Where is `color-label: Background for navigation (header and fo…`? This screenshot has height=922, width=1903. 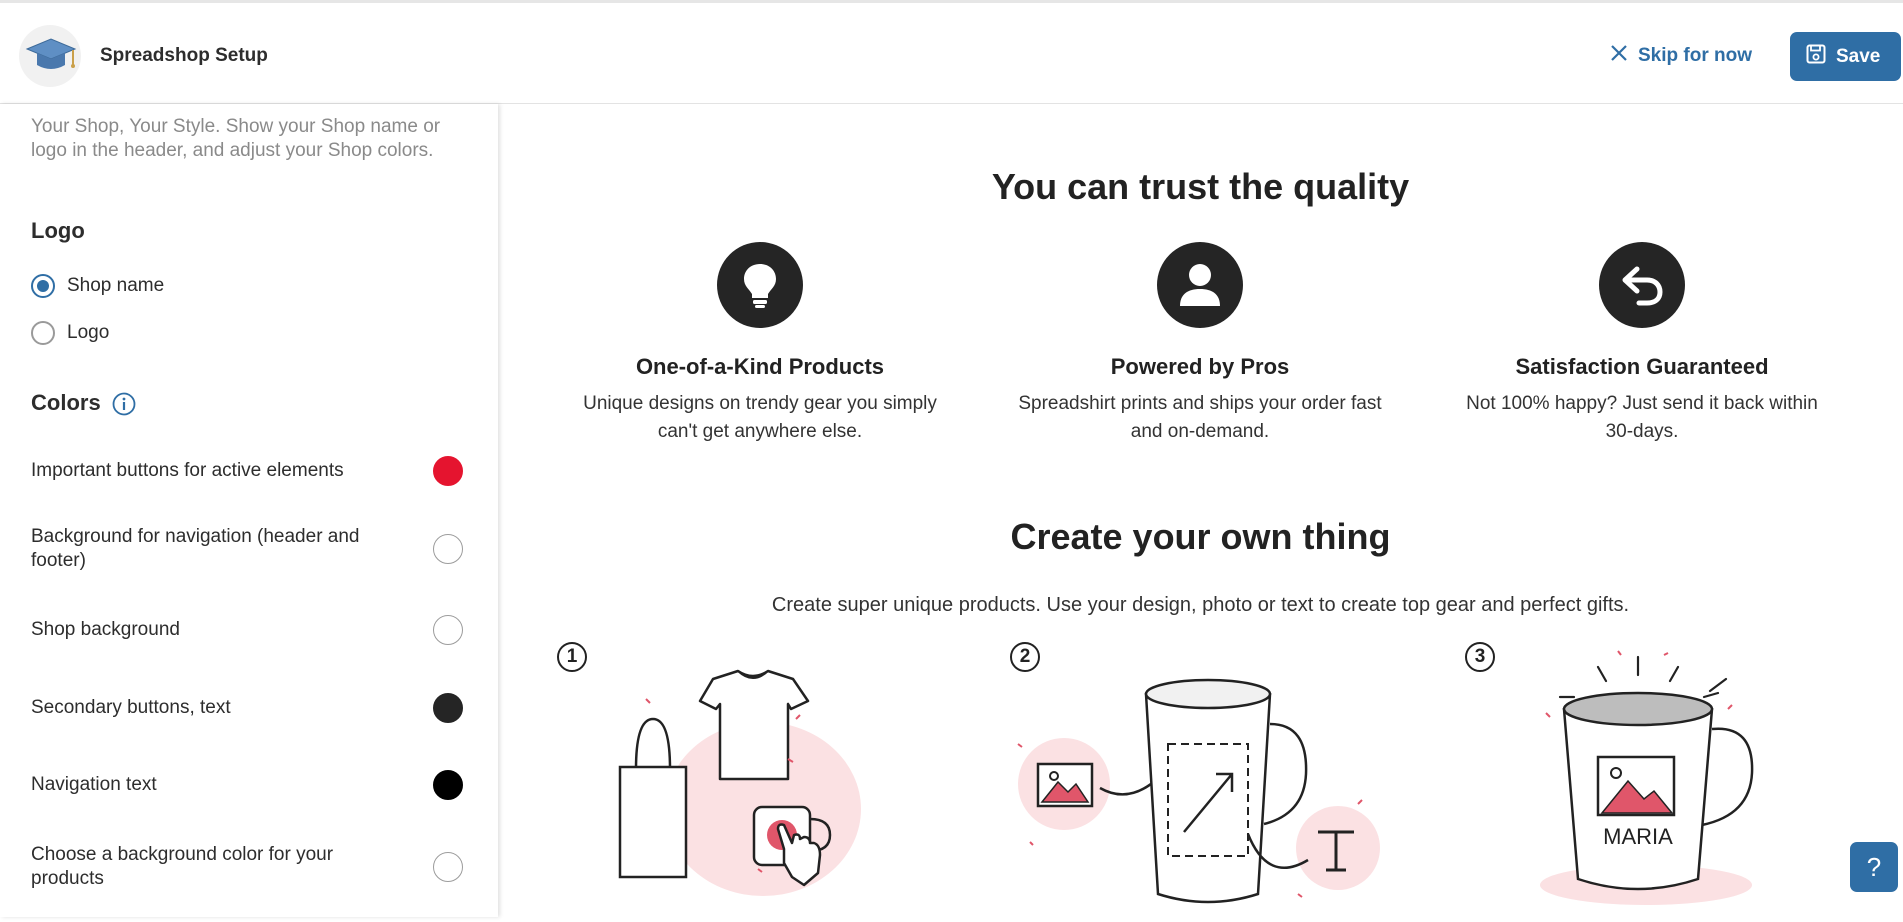 color-label: Background for navigation (header and fo… is located at coordinates (195, 548).